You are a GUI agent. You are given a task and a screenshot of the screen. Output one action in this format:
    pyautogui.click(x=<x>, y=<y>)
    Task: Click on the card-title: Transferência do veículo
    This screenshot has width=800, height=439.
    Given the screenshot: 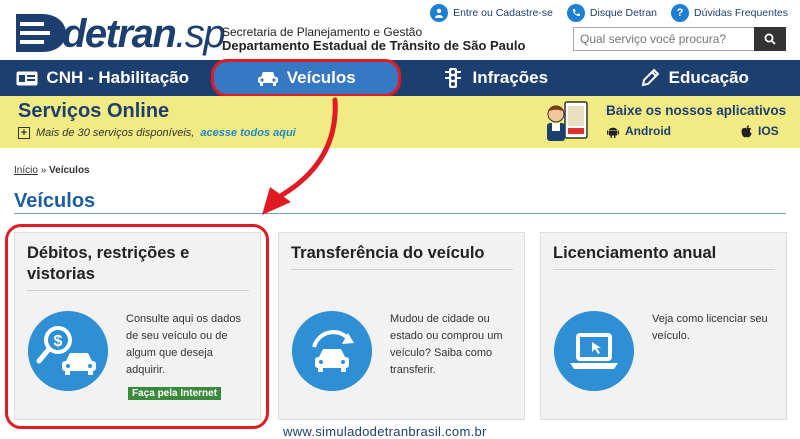 What is the action you would take?
    pyautogui.click(x=388, y=253)
    